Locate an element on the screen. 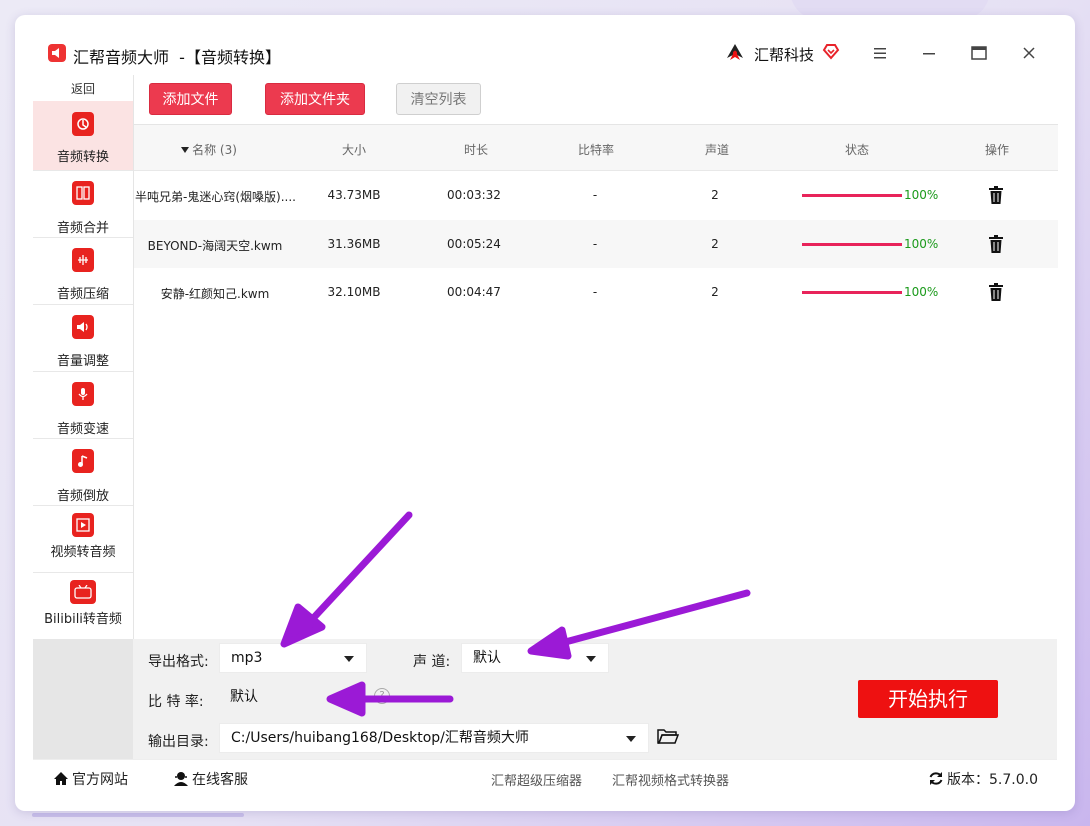 Image resolution: width=1090 pixels, height=826 pixels. column-header-bitrate: 比特率 is located at coordinates (595, 150).